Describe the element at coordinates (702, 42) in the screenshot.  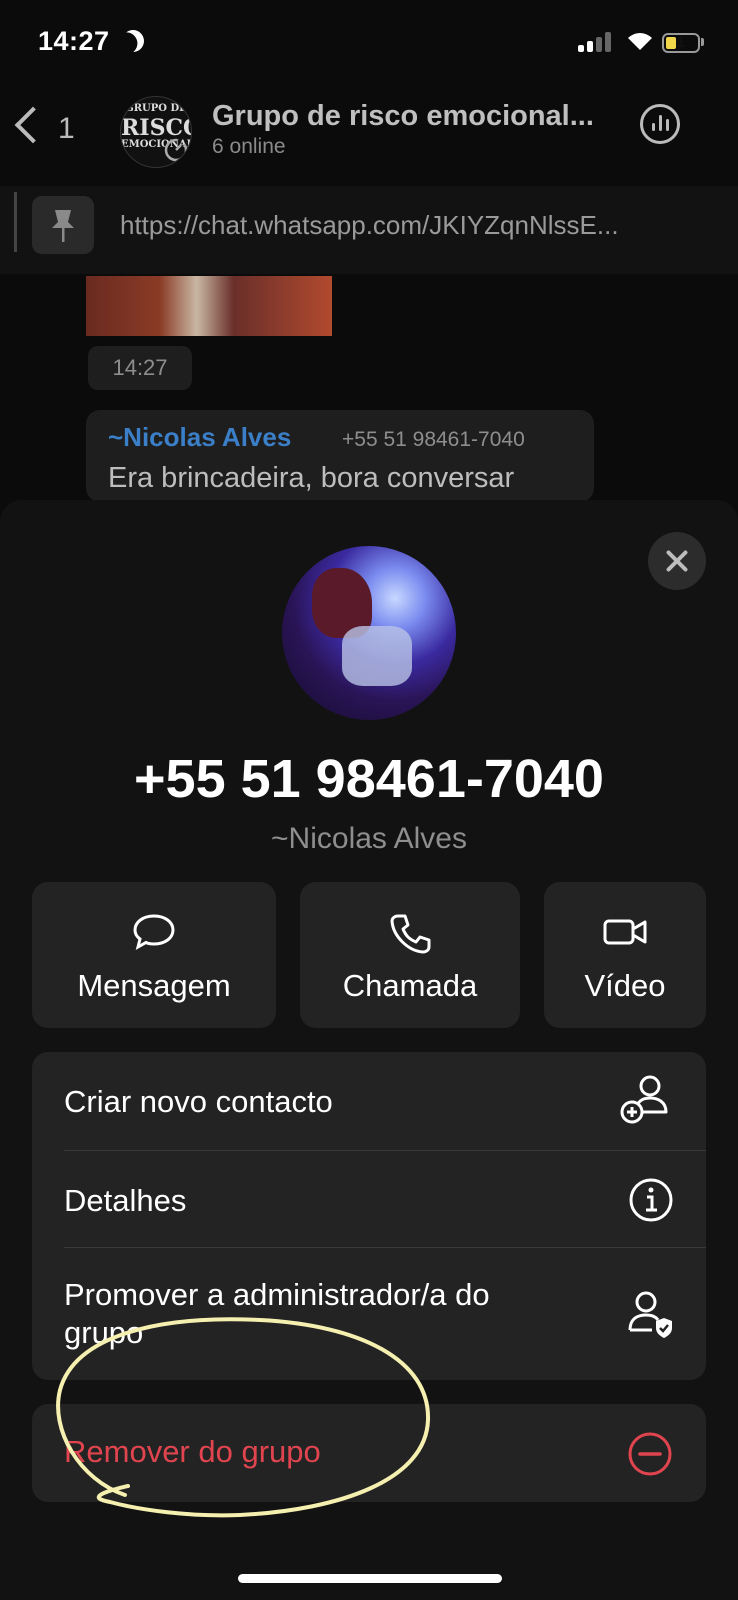
I see `battery-tip` at that location.